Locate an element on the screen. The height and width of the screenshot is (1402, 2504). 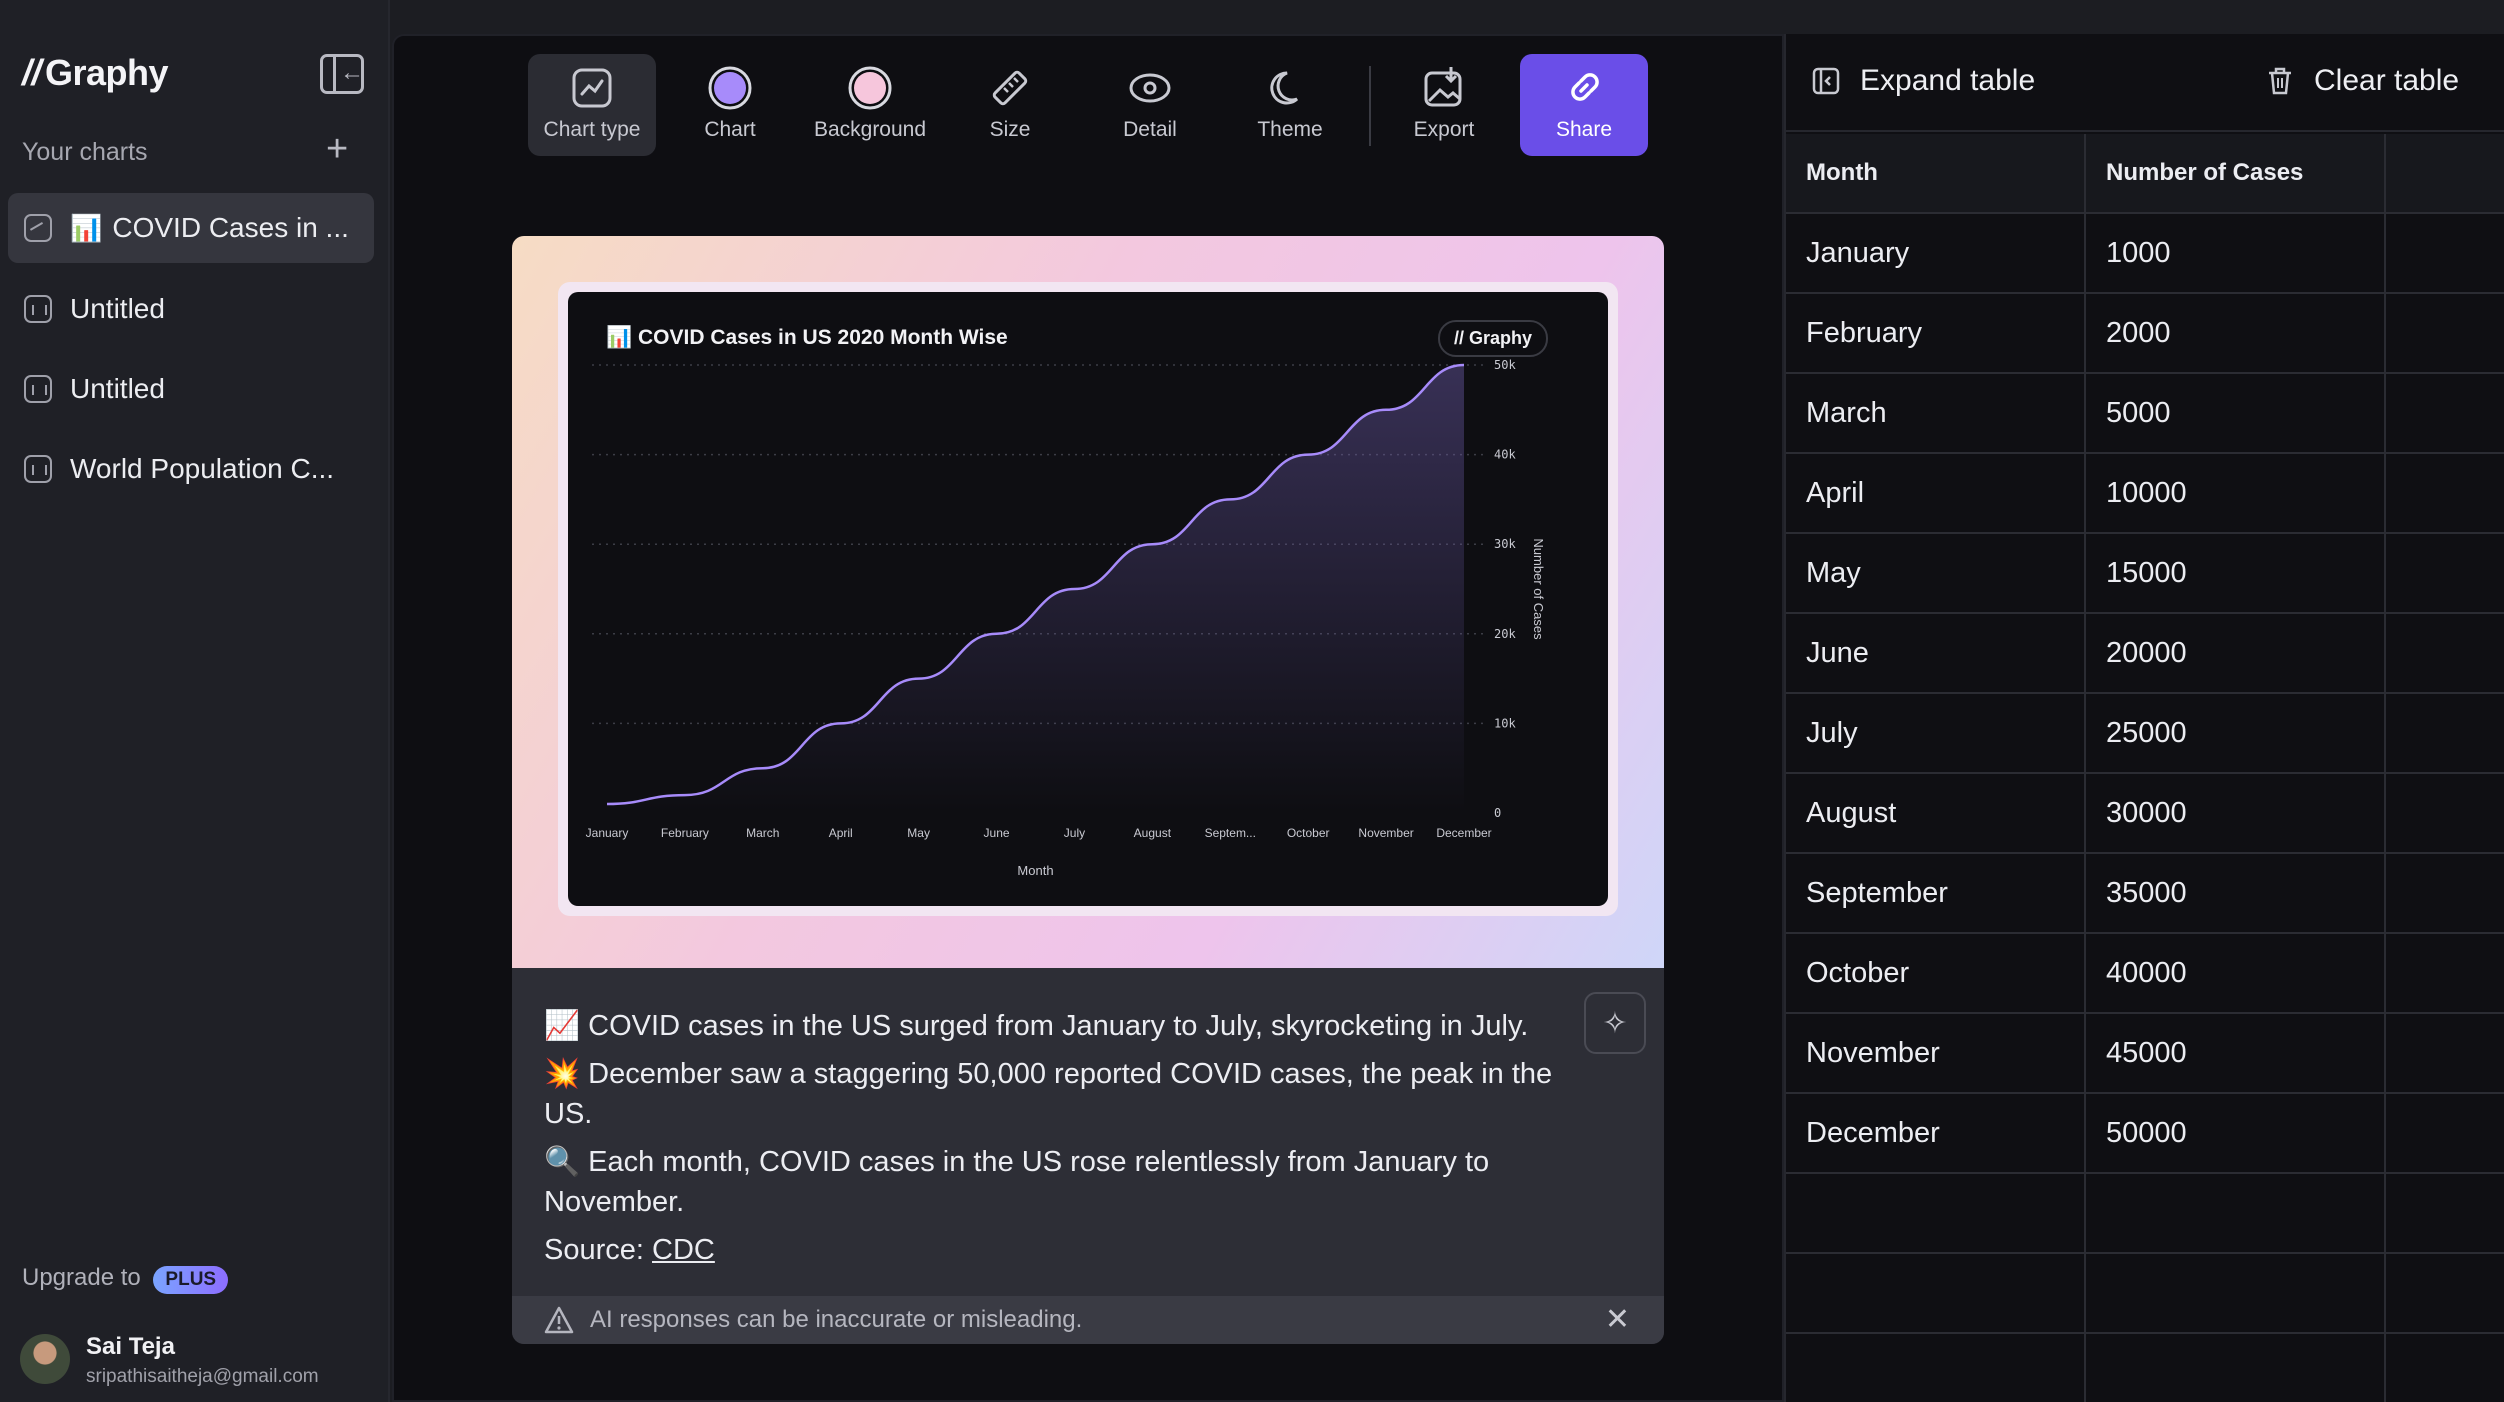
x-tick-label: May is located at coordinates (918, 833).